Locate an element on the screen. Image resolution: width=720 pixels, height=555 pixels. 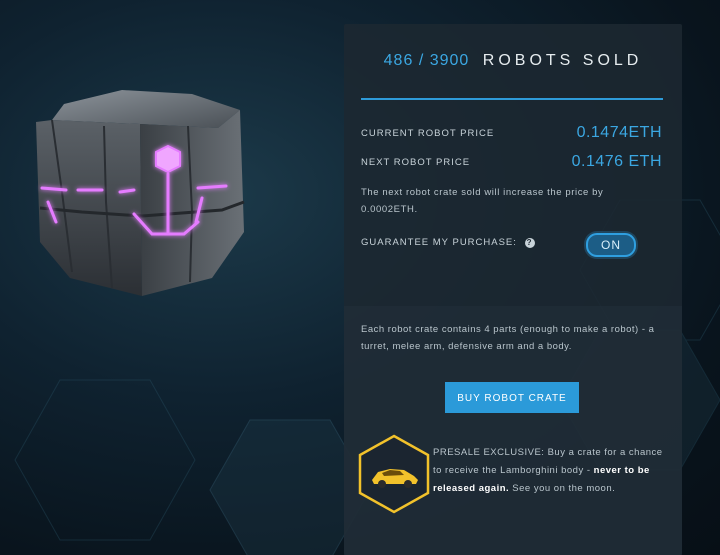
header-divider is located at coordinates (512, 99).